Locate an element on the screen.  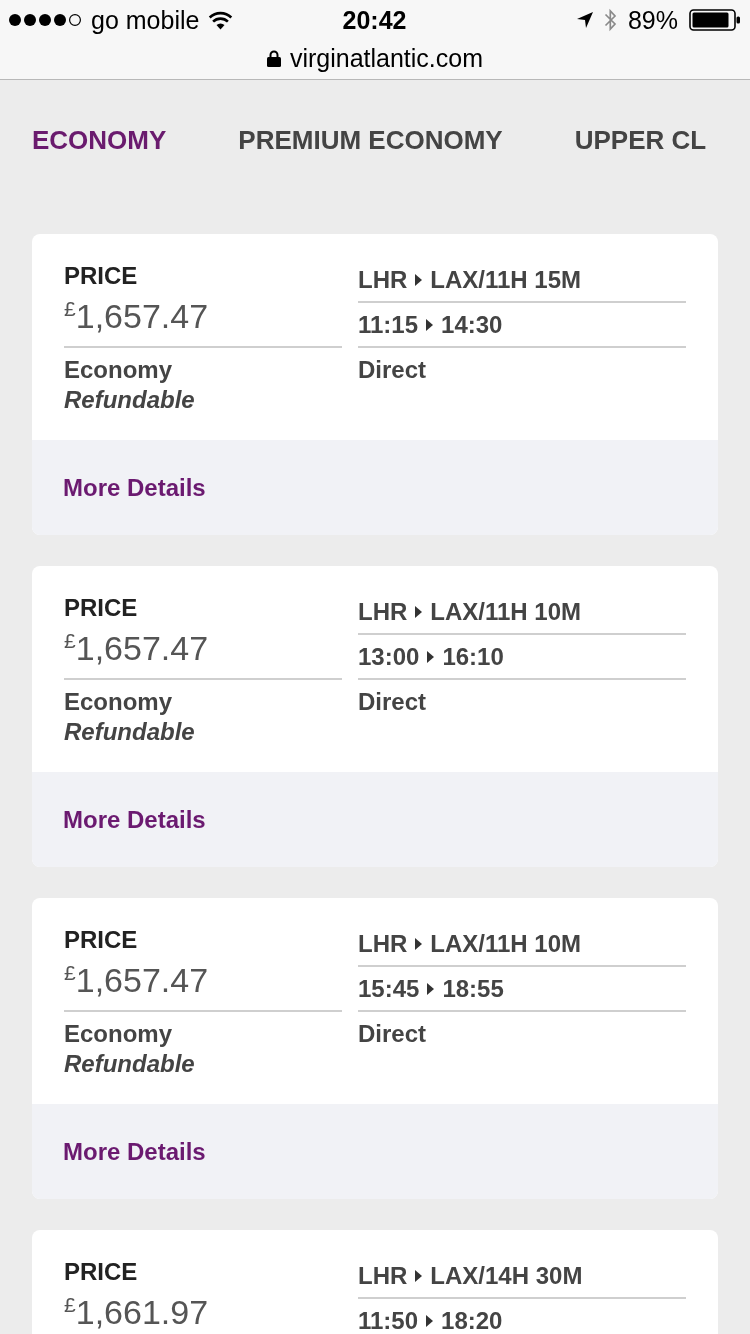
signal-strength-icon is located at coordinates (45, 20).